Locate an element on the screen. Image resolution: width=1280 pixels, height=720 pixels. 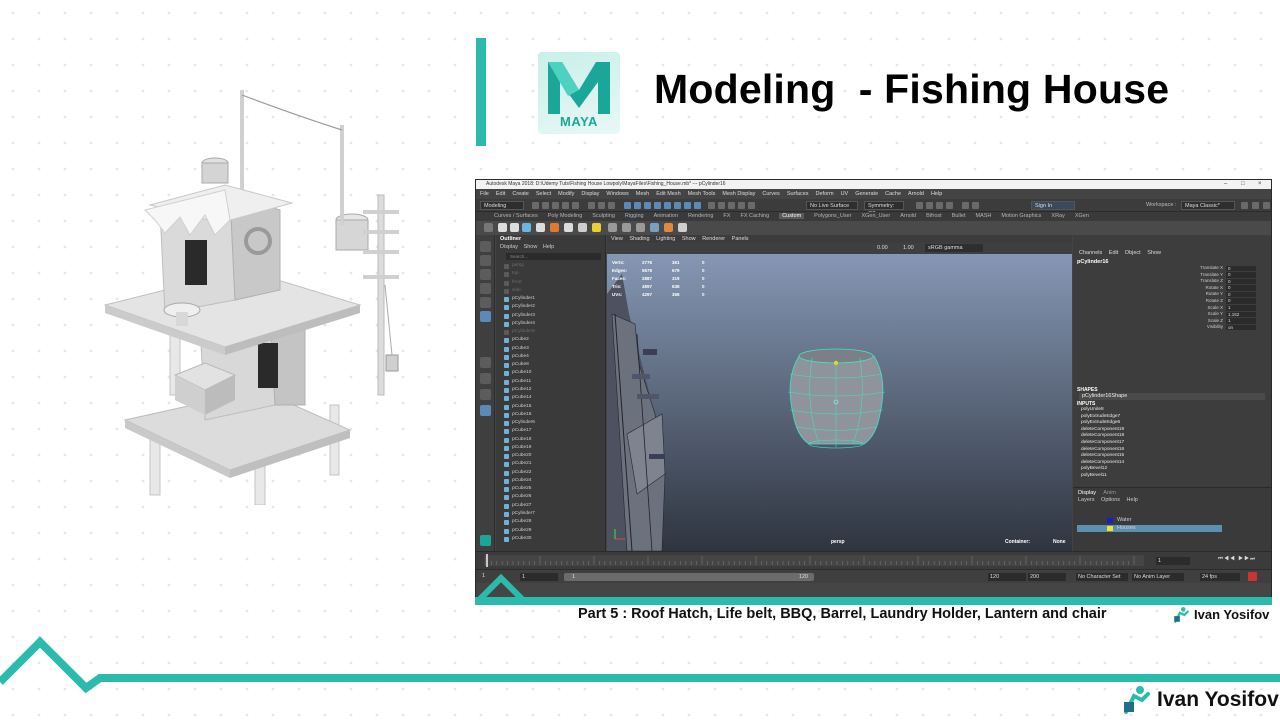
selected-barrel is located at coordinates (836, 398).